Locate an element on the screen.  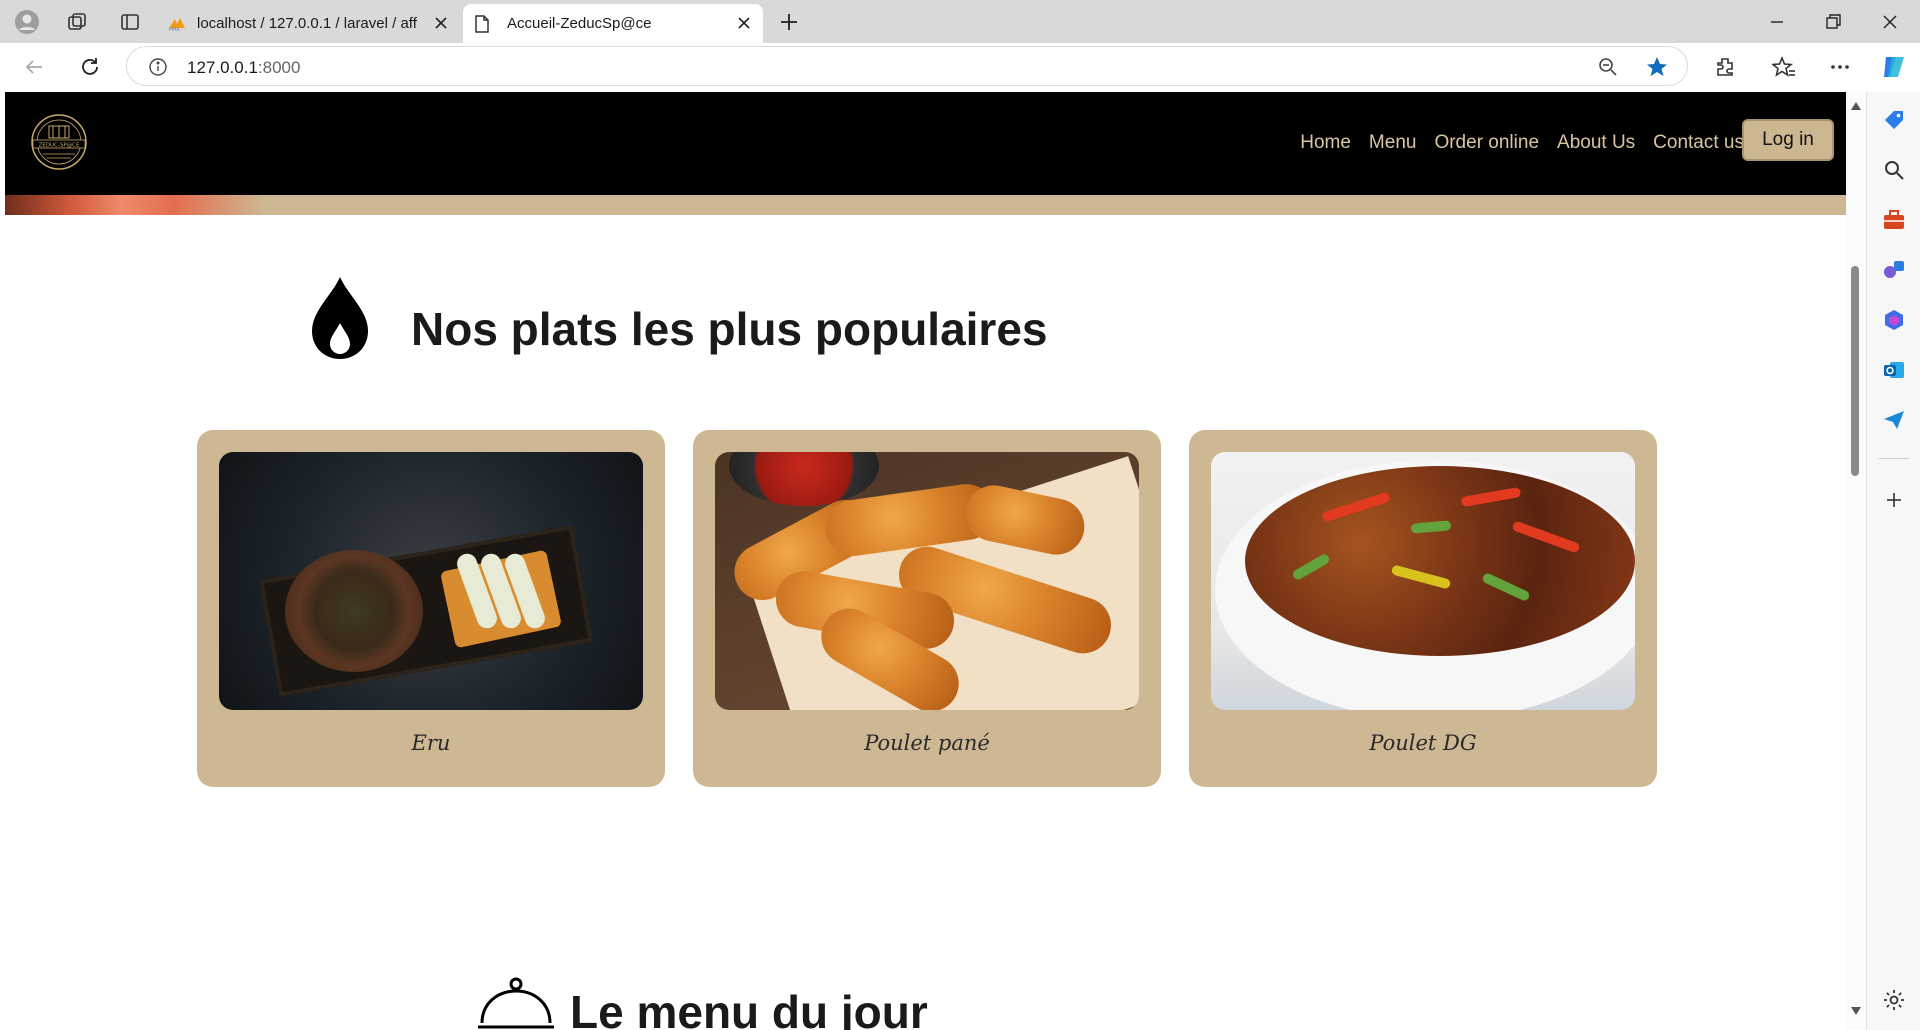
address-bar: 127.0.0.1:8000 is located at coordinates (907, 66).